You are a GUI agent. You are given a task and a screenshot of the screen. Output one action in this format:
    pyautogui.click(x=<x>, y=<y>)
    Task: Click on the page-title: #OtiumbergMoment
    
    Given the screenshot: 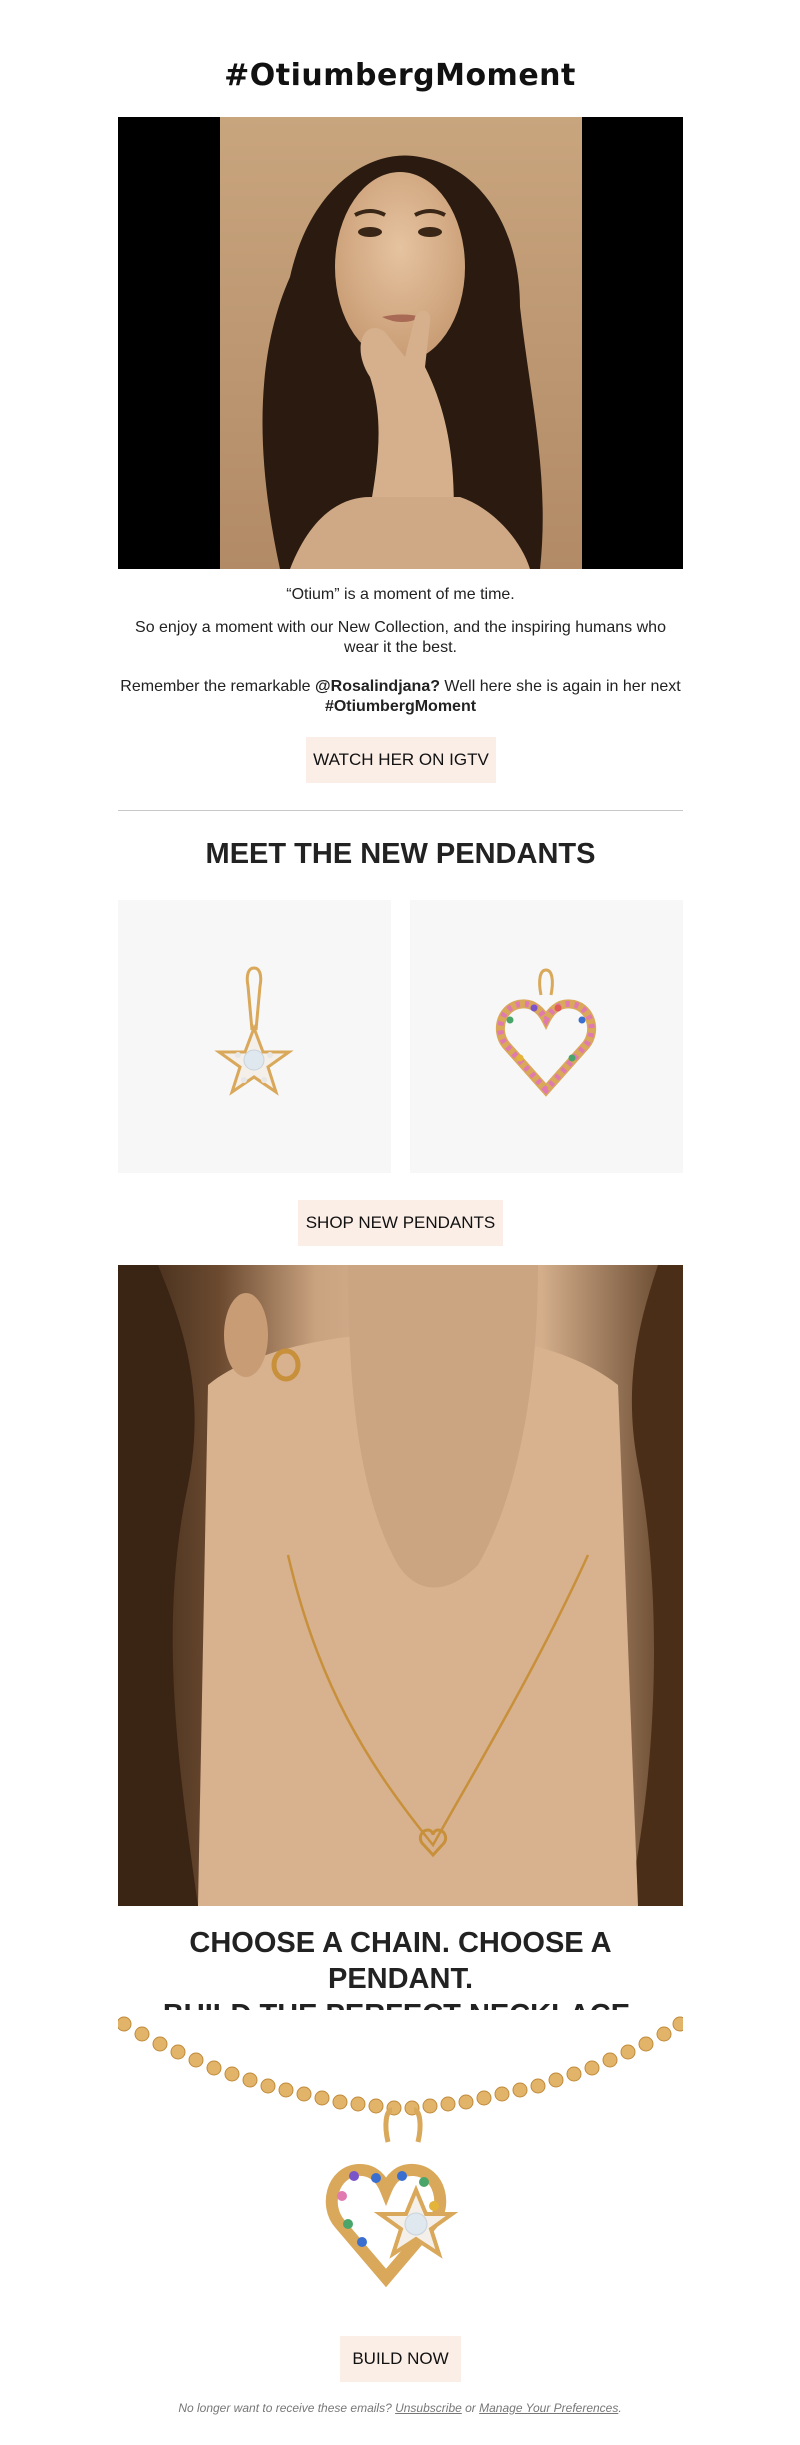 What is the action you would take?
    pyautogui.click(x=400, y=75)
    